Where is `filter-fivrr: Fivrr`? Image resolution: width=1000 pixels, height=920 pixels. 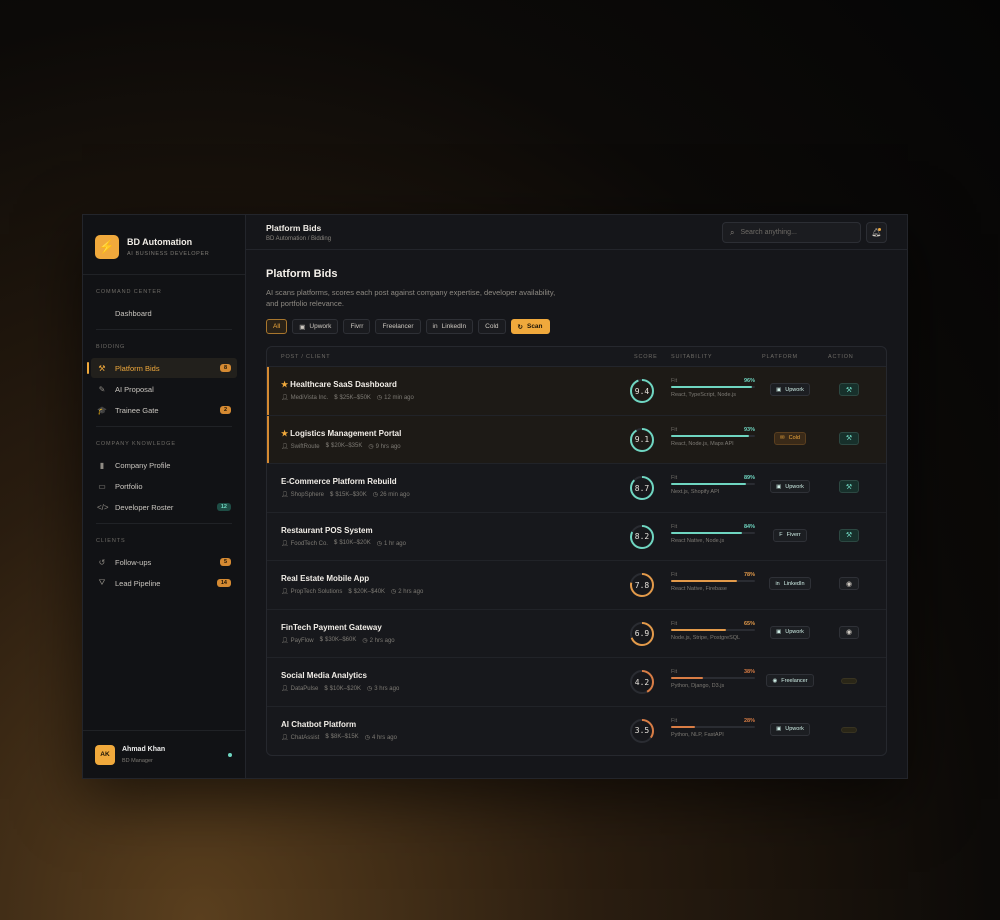 filter-fivrr: Fivrr is located at coordinates (357, 326).